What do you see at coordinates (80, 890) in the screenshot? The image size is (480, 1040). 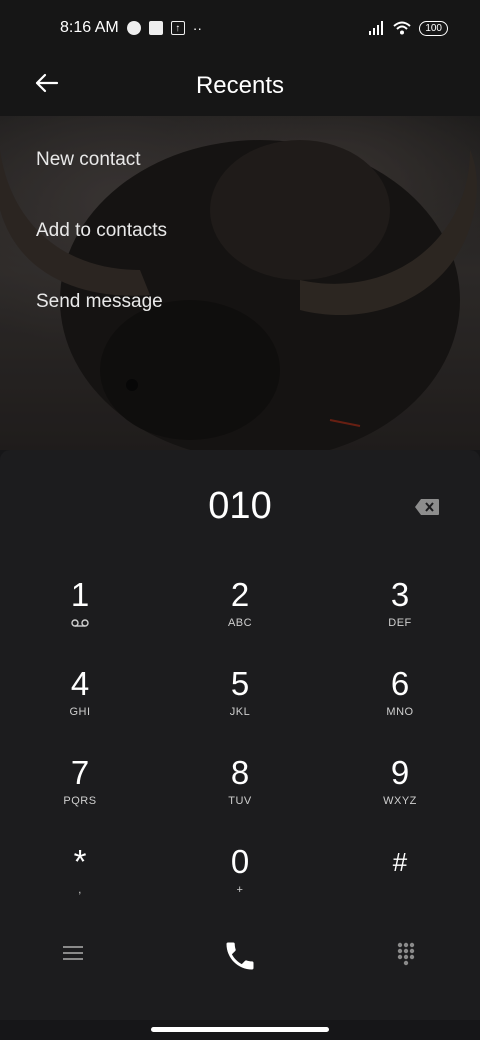 I see `key-letters: ,` at bounding box center [80, 890].